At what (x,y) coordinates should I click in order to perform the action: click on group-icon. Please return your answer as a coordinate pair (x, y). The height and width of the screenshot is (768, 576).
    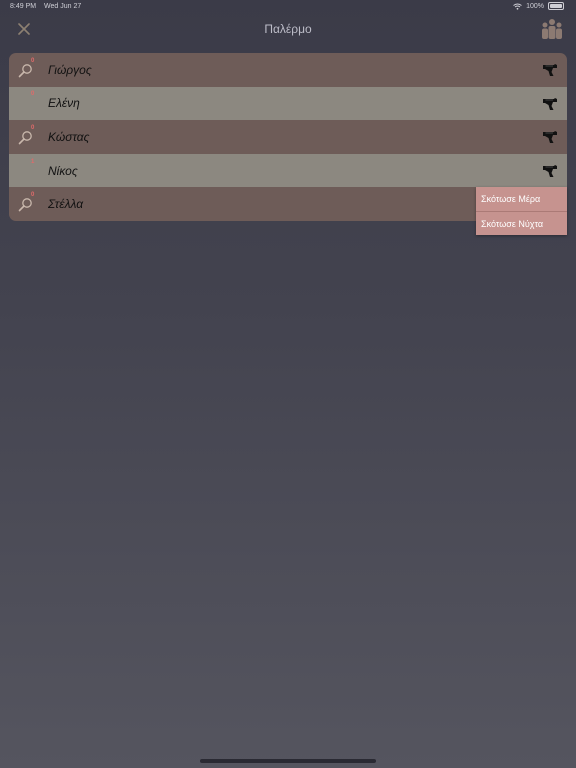
    Looking at the image, I should click on (552, 29).